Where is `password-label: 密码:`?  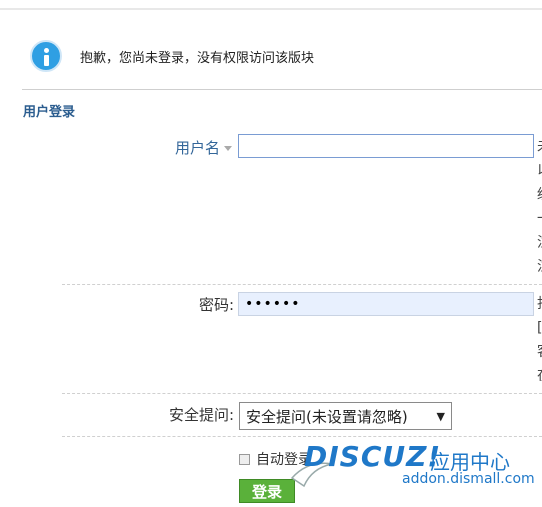 password-label: 密码: is located at coordinates (216, 305).